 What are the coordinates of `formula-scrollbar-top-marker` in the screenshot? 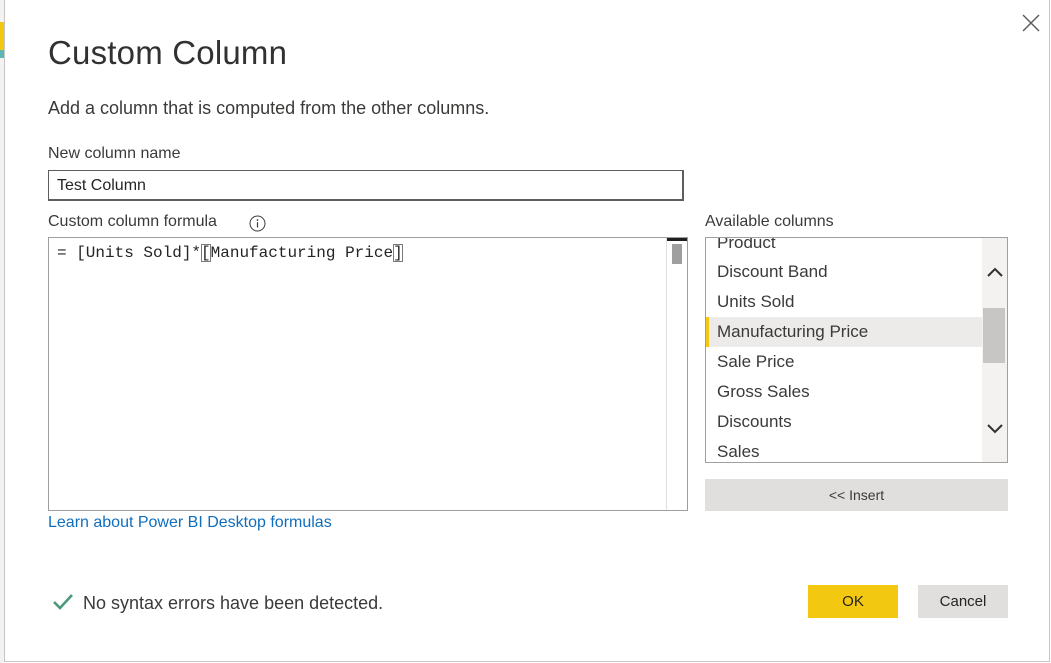 It's located at (677, 239).